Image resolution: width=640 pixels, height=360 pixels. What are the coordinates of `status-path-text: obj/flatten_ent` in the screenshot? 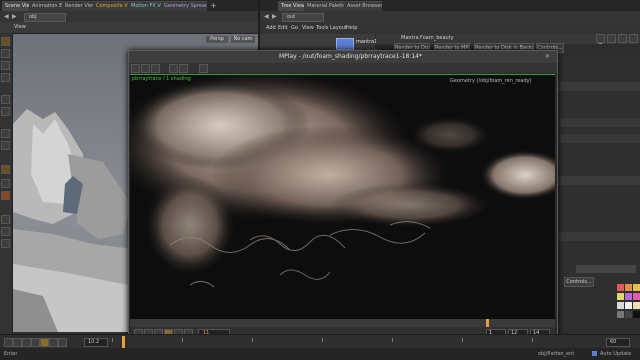 It's located at (556, 354).